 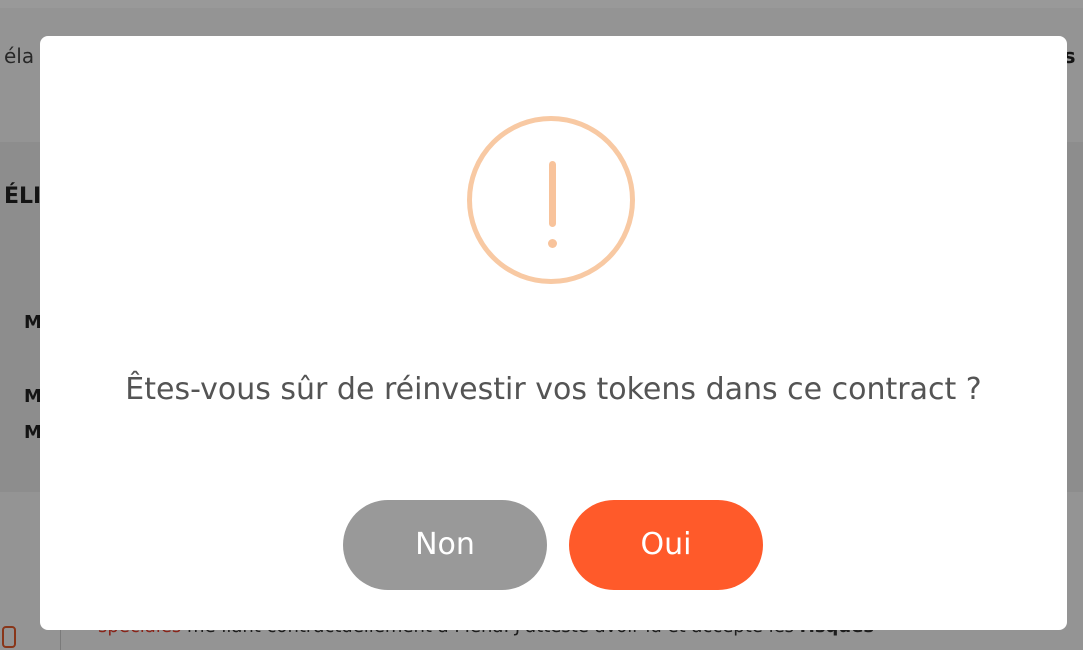 I want to click on exclamation-bar, so click(x=552, y=194).